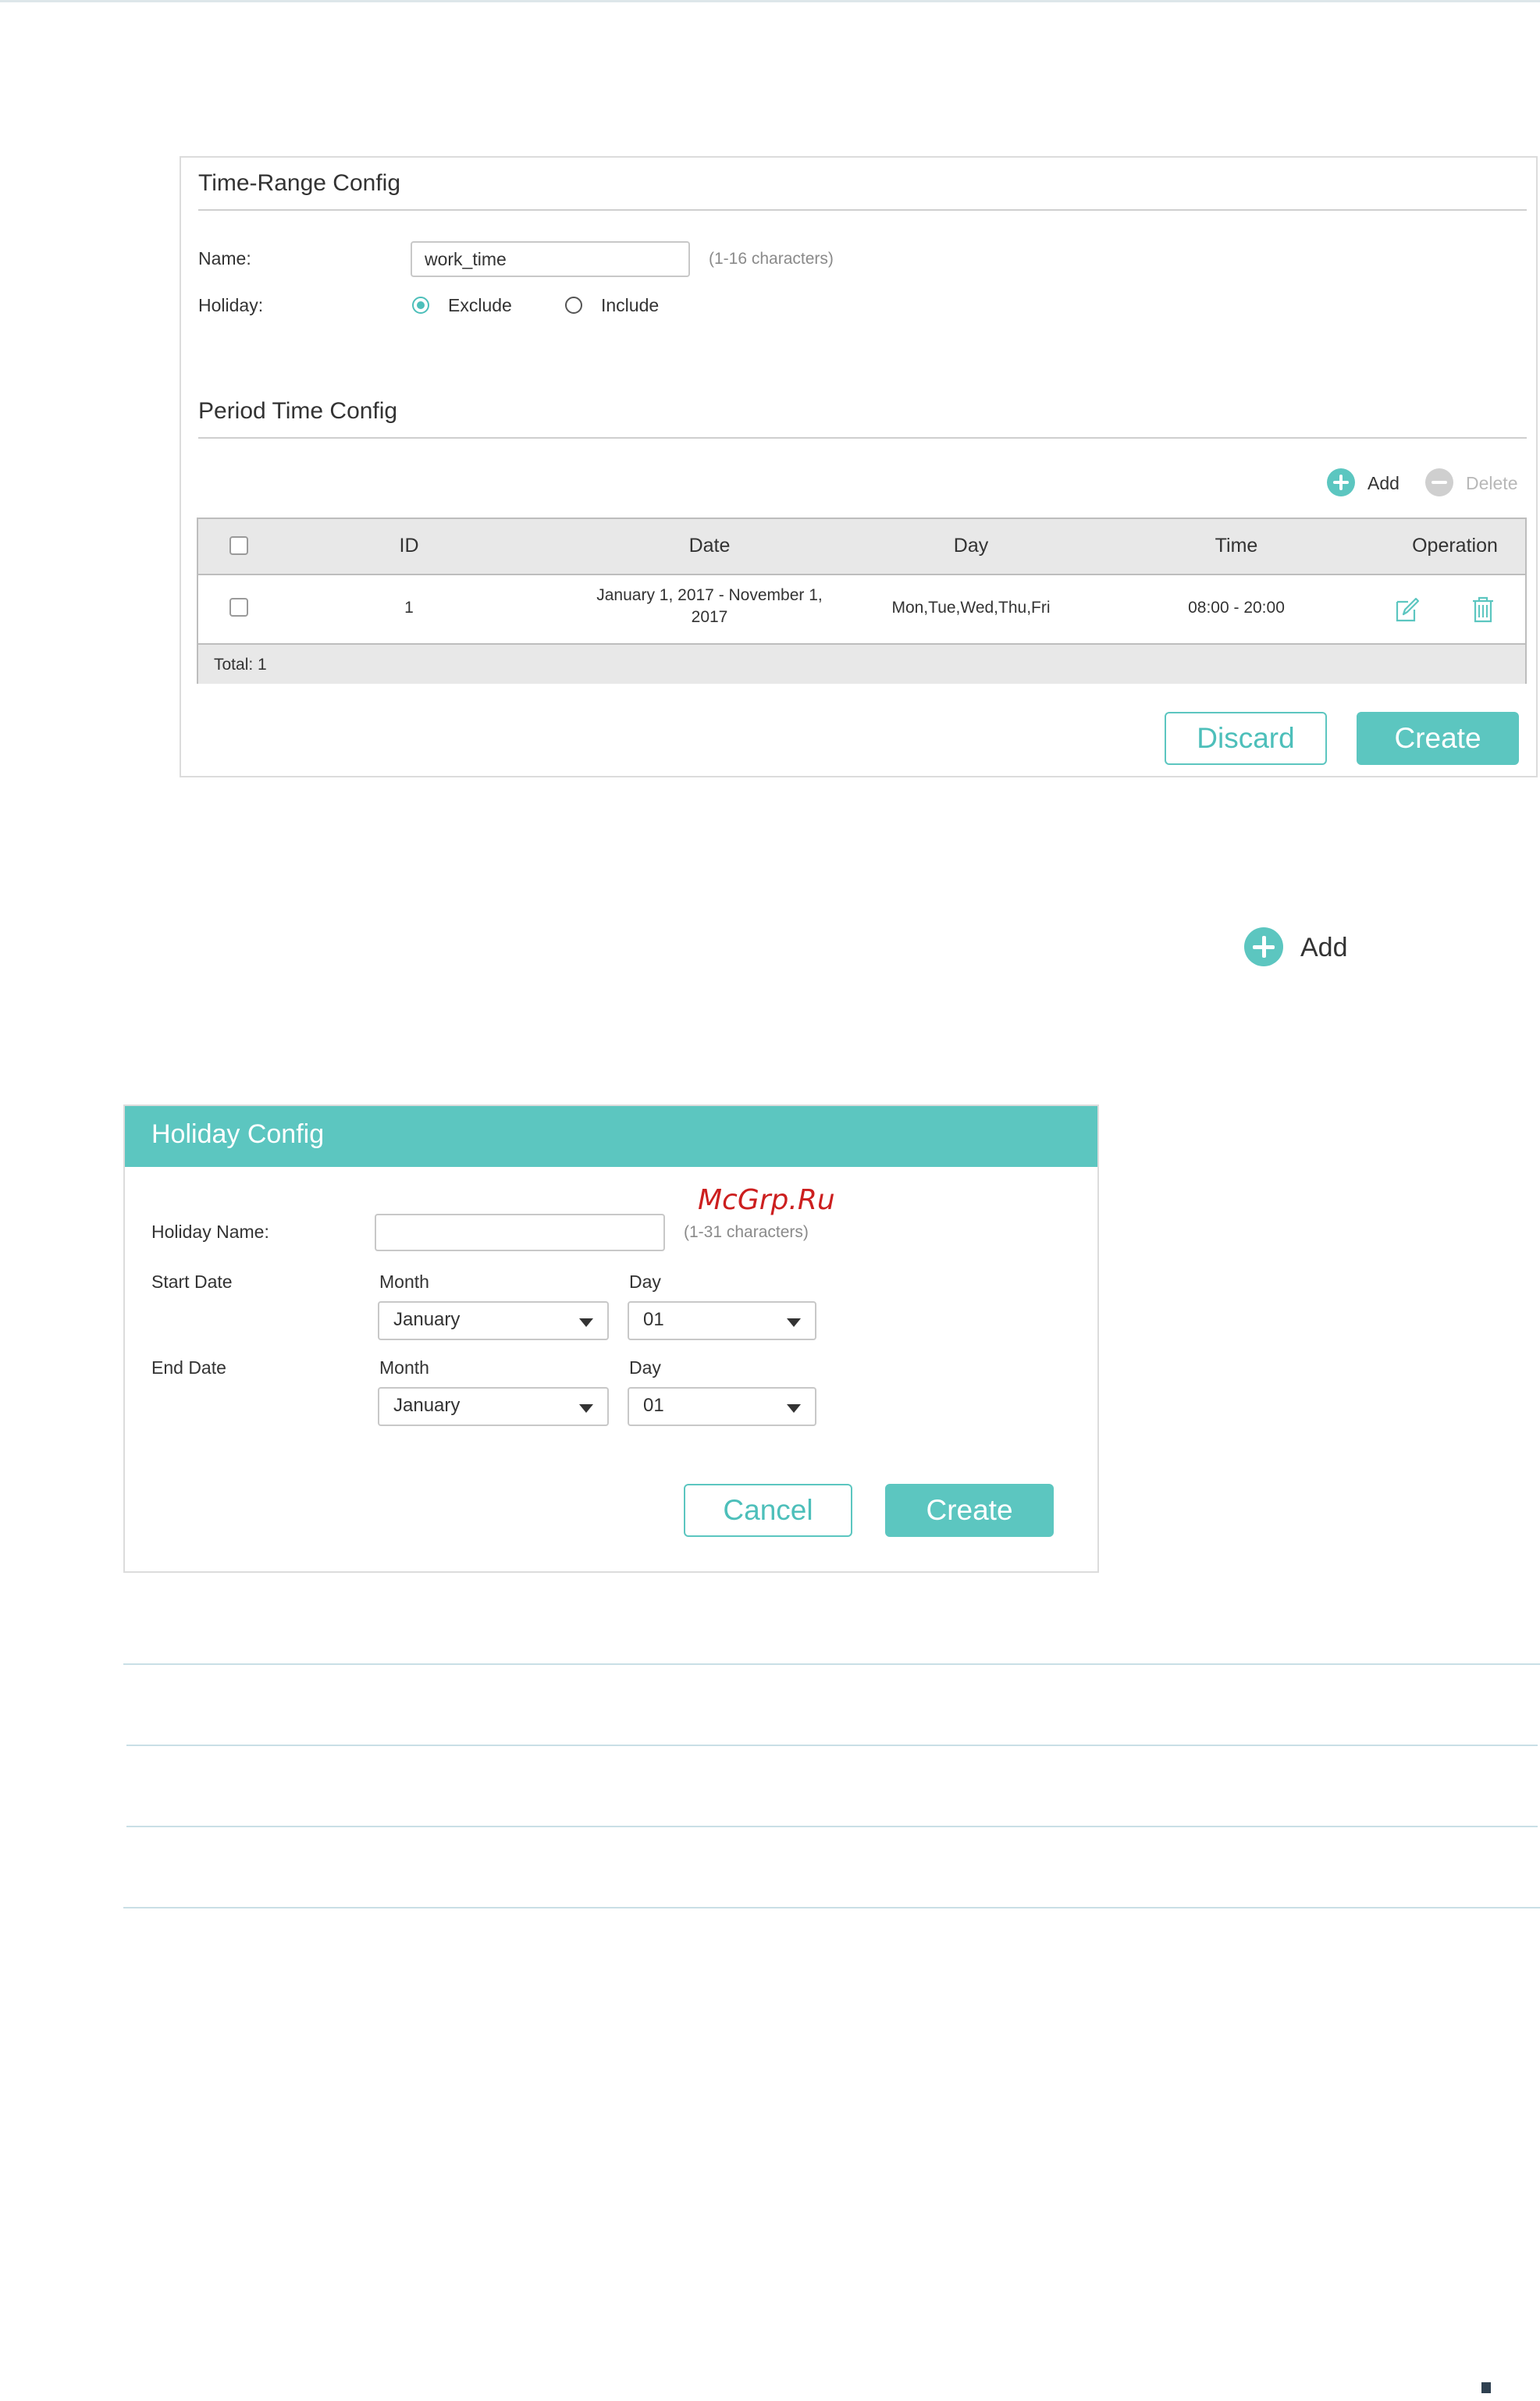  What do you see at coordinates (709, 617) in the screenshot?
I see `row-date-line2: 2017` at bounding box center [709, 617].